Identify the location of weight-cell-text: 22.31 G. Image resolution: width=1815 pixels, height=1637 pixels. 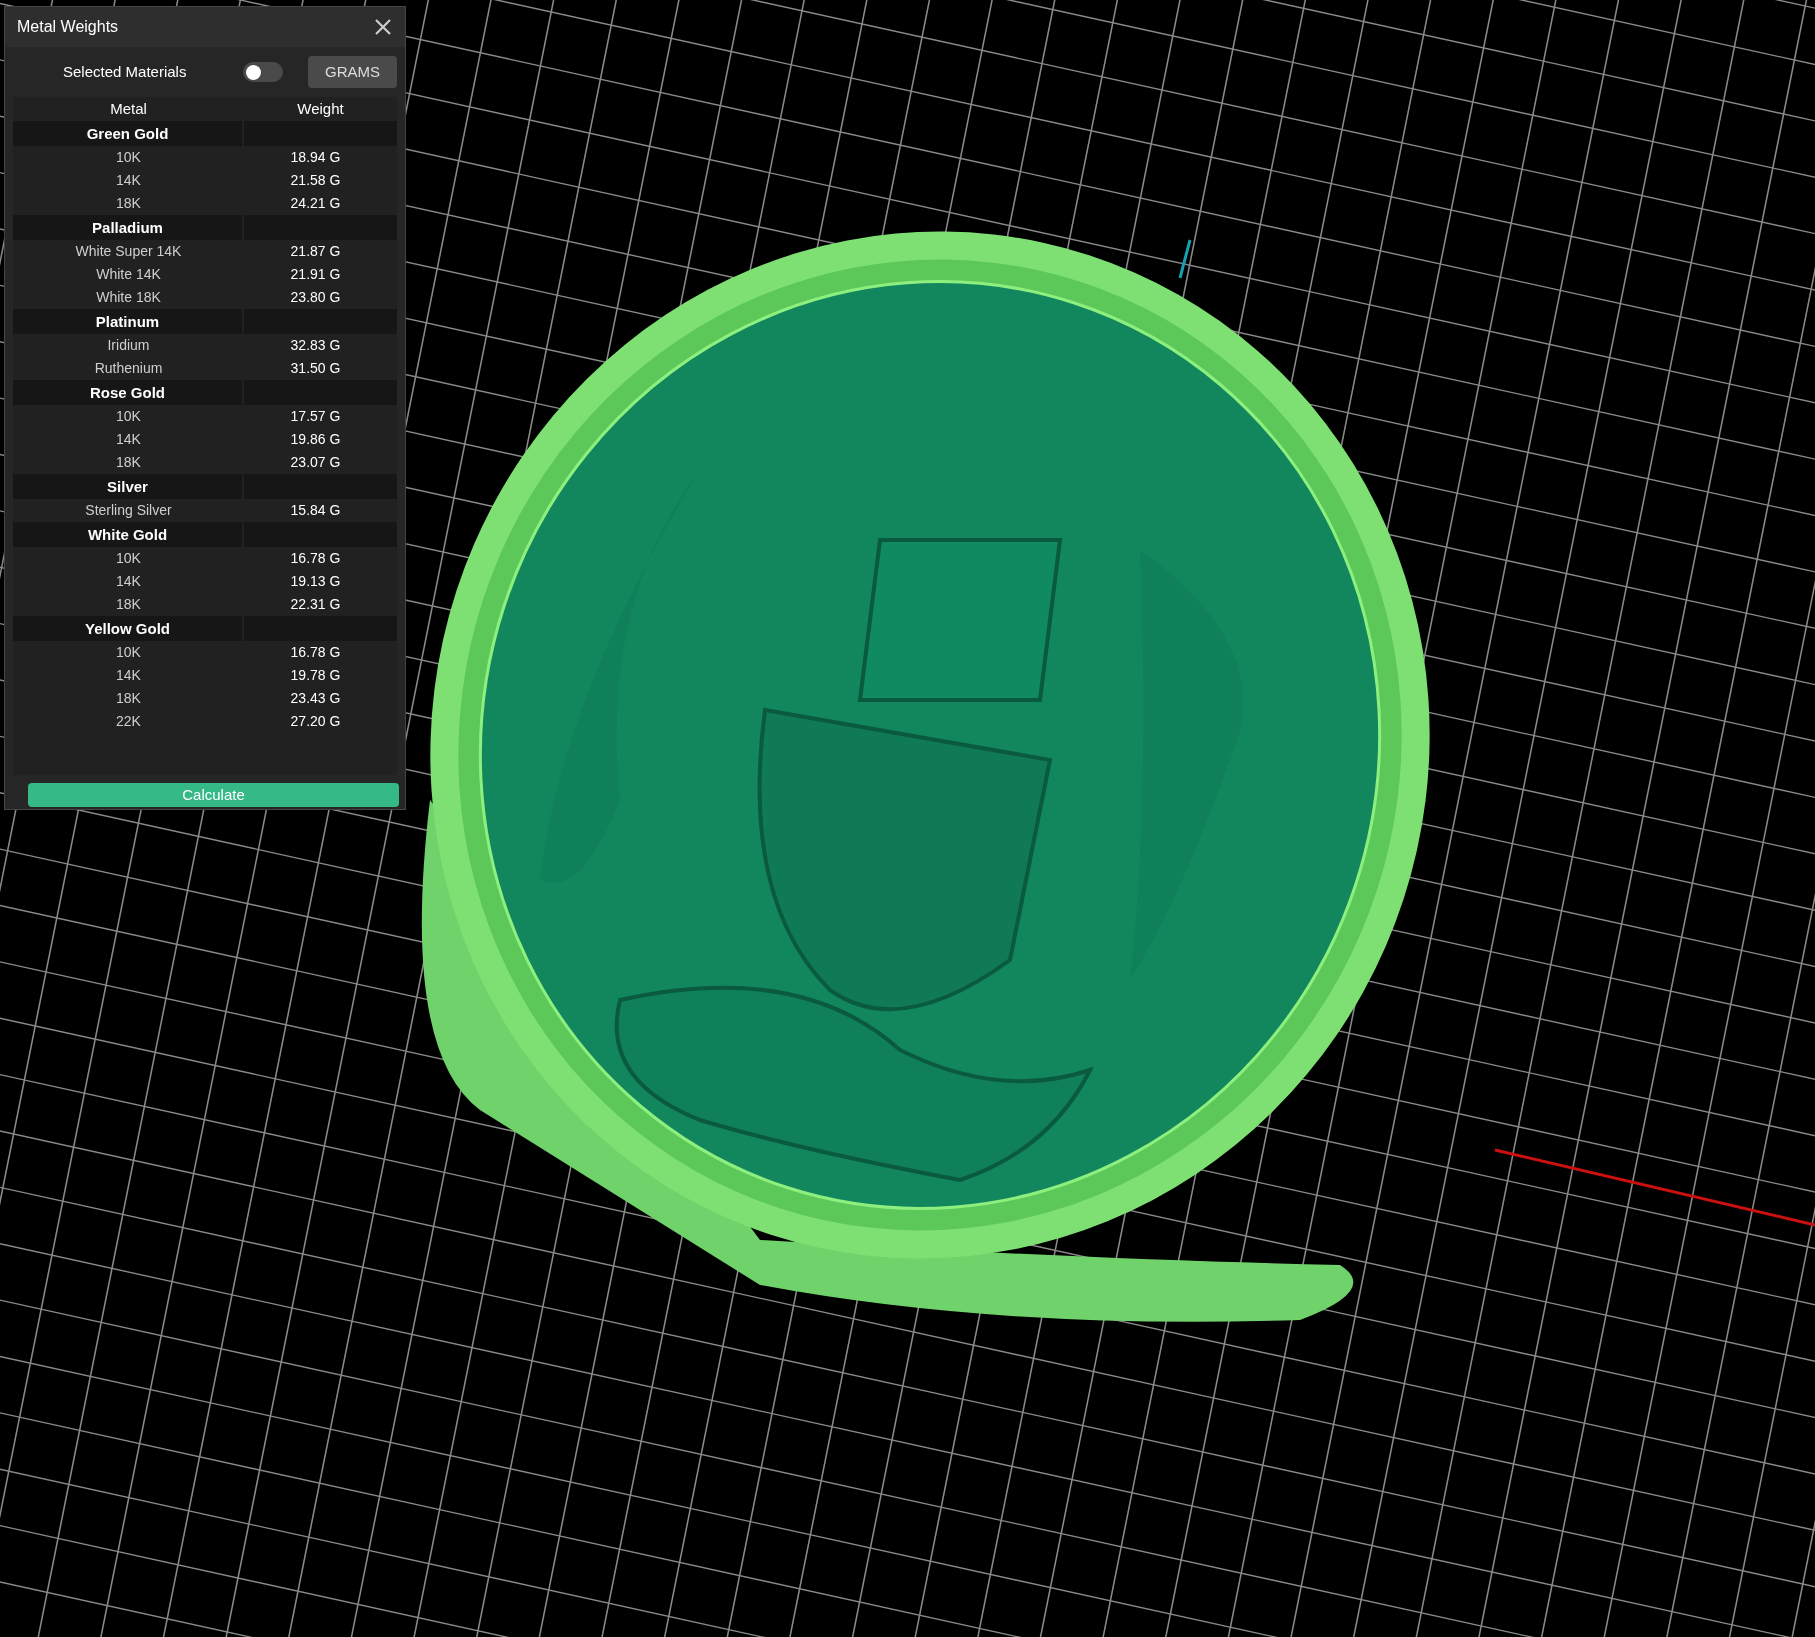
(315, 604).